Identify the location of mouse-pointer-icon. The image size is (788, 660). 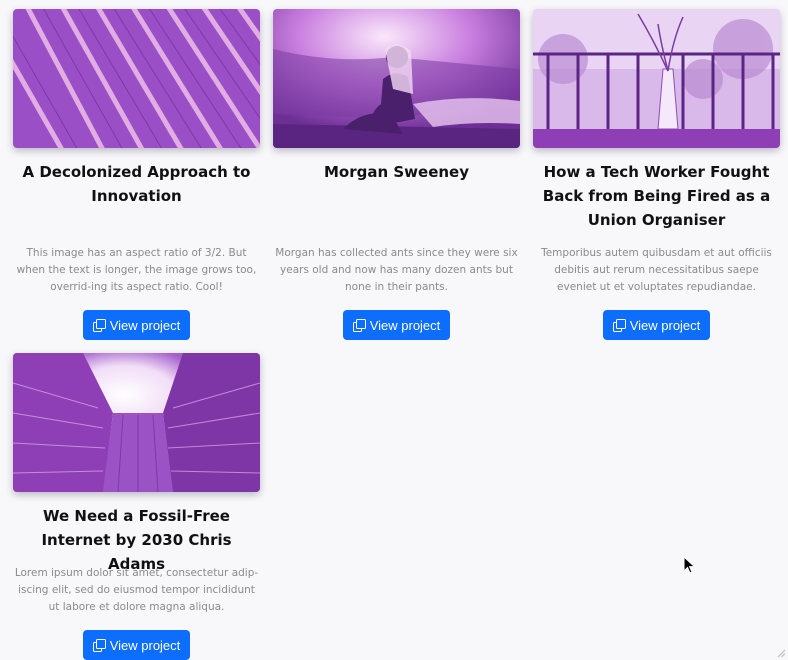
(689, 565).